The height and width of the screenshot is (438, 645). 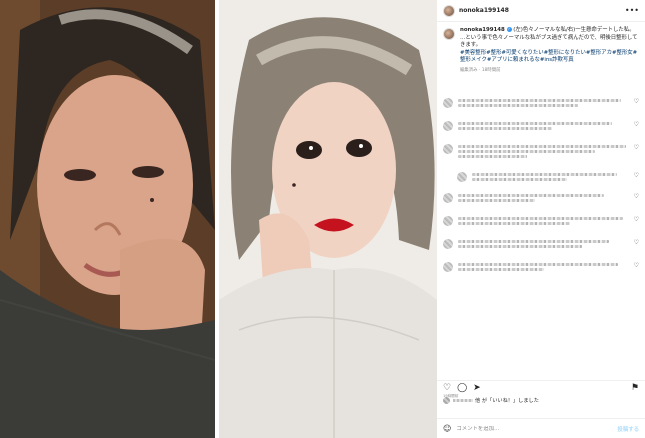 I want to click on like-icon: ♡, so click(x=447, y=388).